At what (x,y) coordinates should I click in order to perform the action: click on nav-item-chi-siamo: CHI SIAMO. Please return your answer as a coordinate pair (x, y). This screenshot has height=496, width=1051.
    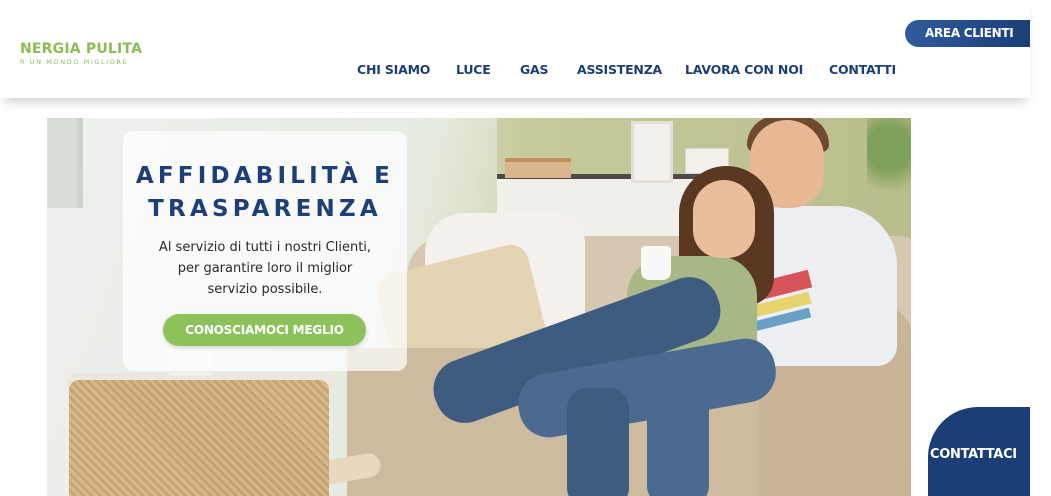
    Looking at the image, I should click on (393, 69).